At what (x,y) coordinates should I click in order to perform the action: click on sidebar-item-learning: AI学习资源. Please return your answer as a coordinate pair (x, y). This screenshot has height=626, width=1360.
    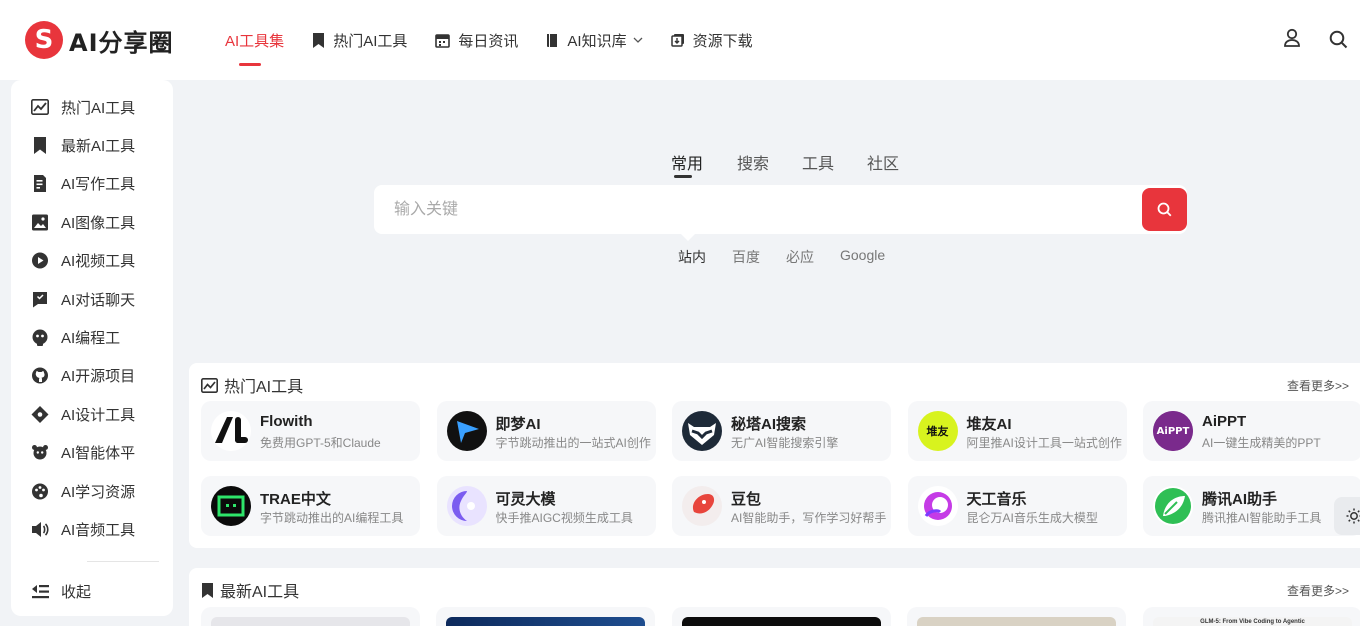
    Looking at the image, I should click on (92, 491).